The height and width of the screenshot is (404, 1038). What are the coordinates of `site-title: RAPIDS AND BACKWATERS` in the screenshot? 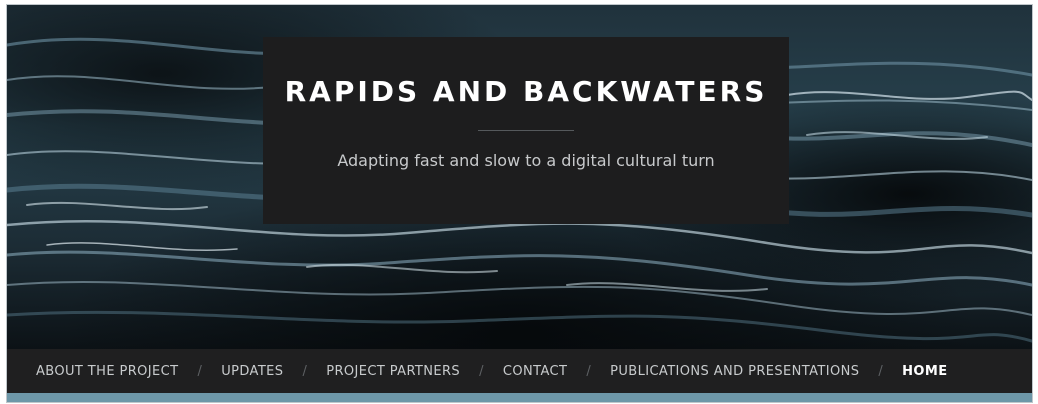 It's located at (526, 72).